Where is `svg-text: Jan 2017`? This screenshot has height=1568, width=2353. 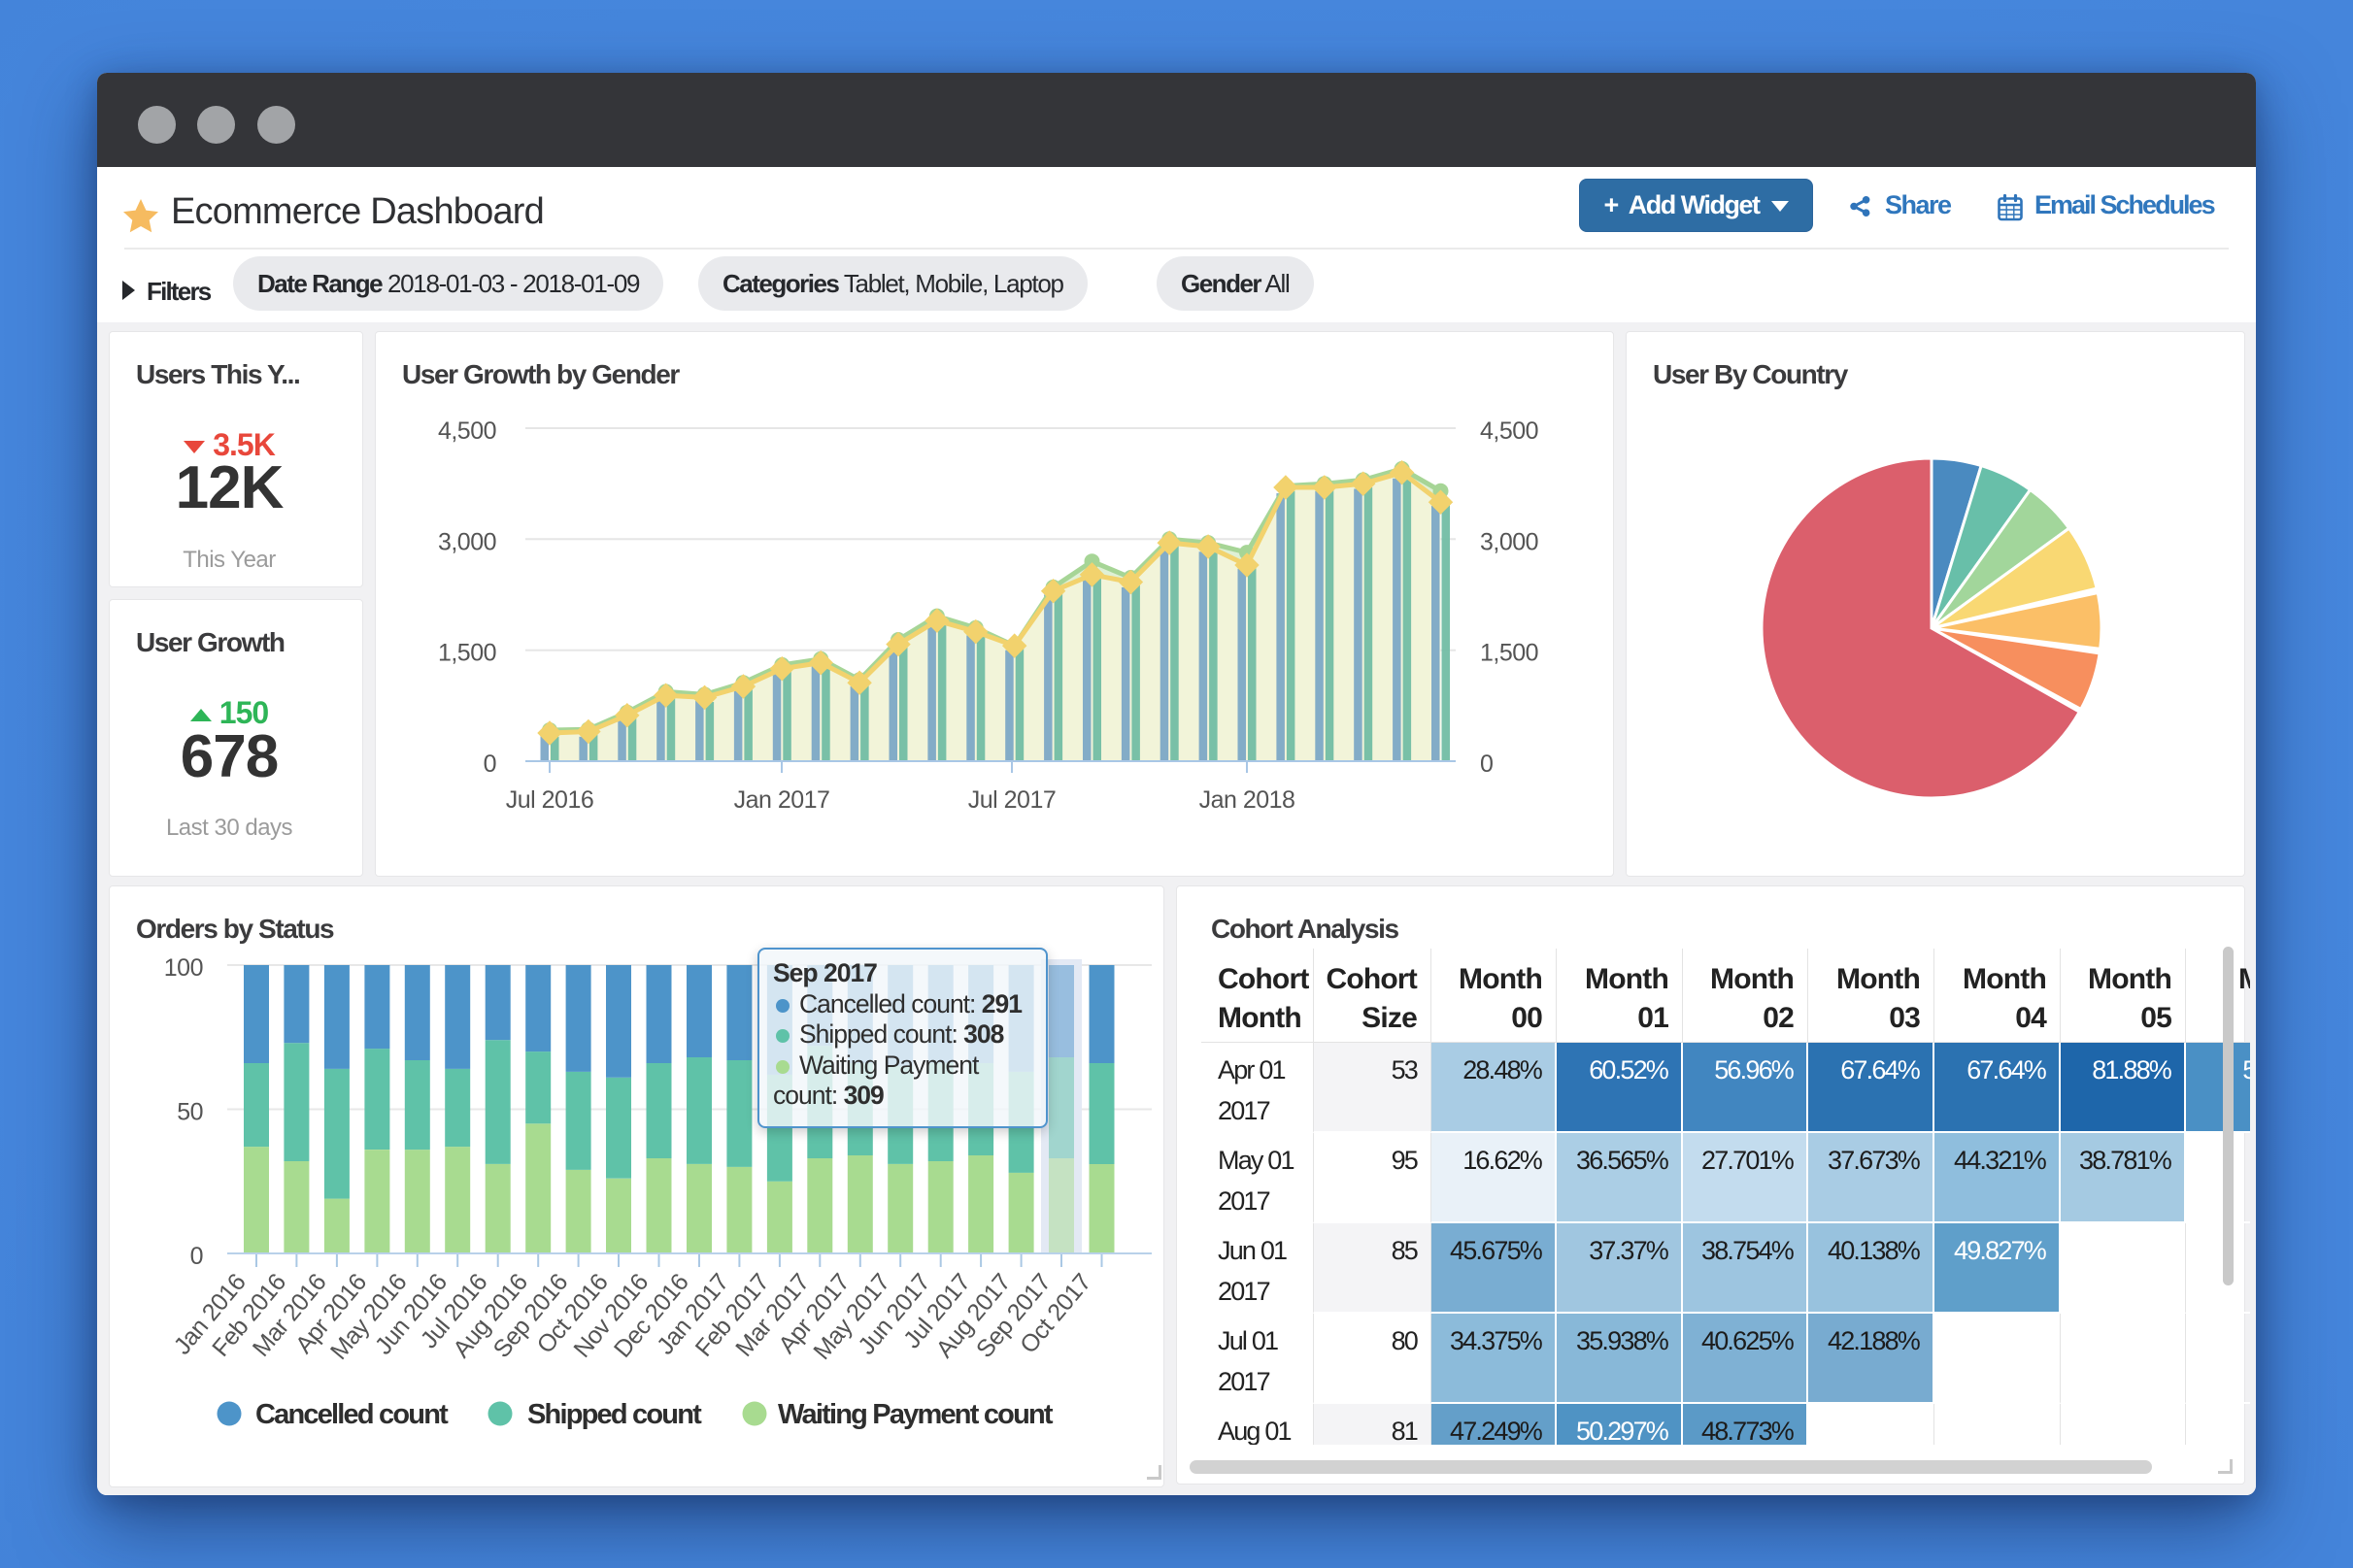
svg-text: Jan 2017 is located at coordinates (782, 800).